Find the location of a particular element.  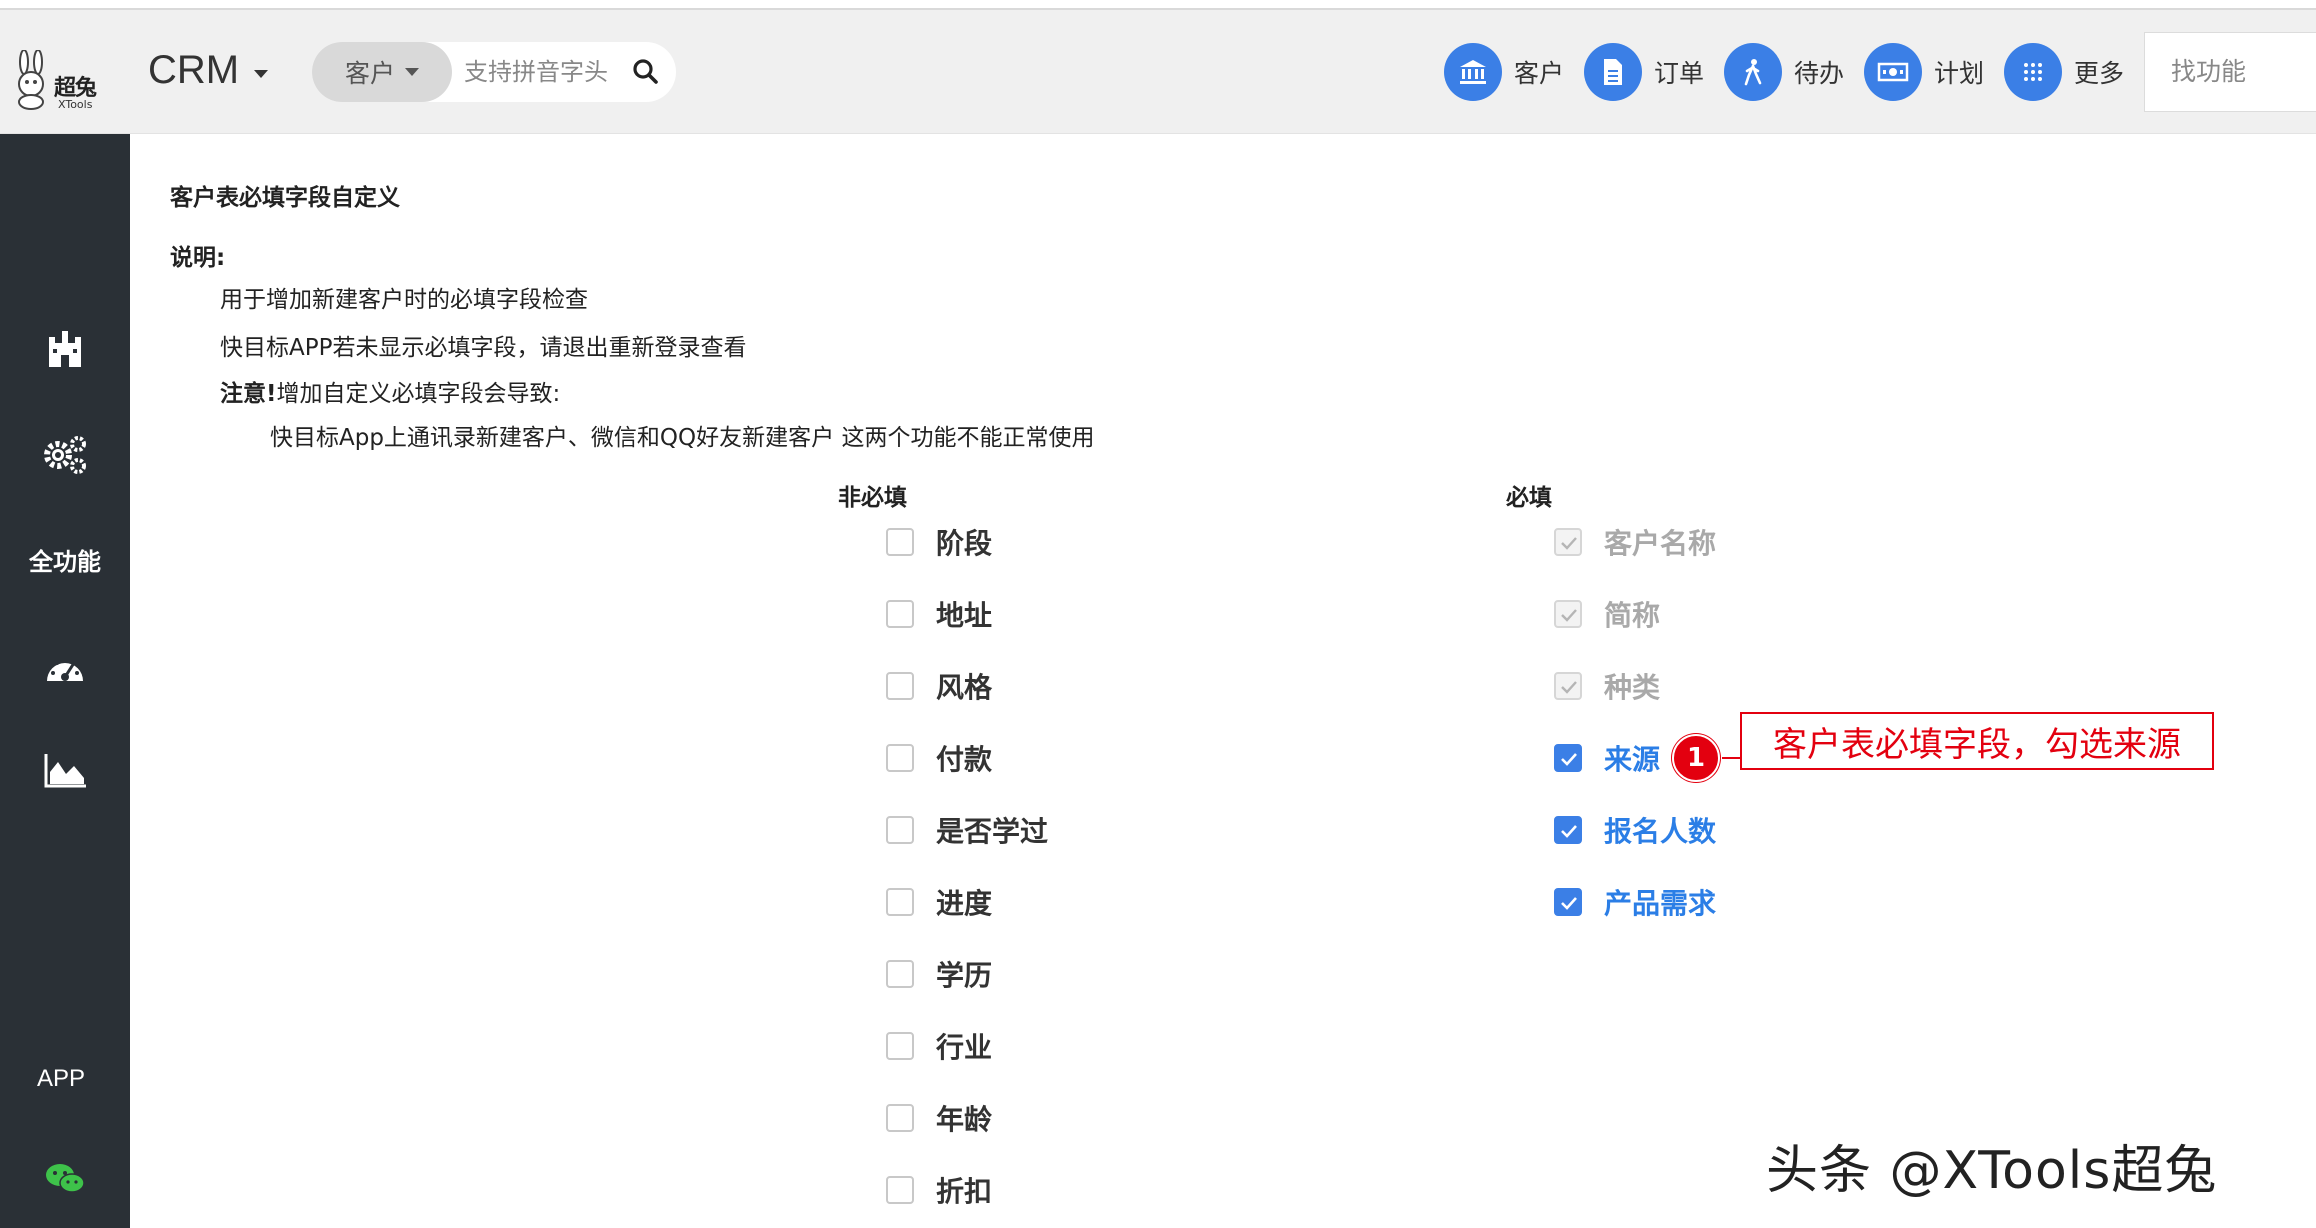

quicknav-todo: 待办 is located at coordinates (1784, 72).